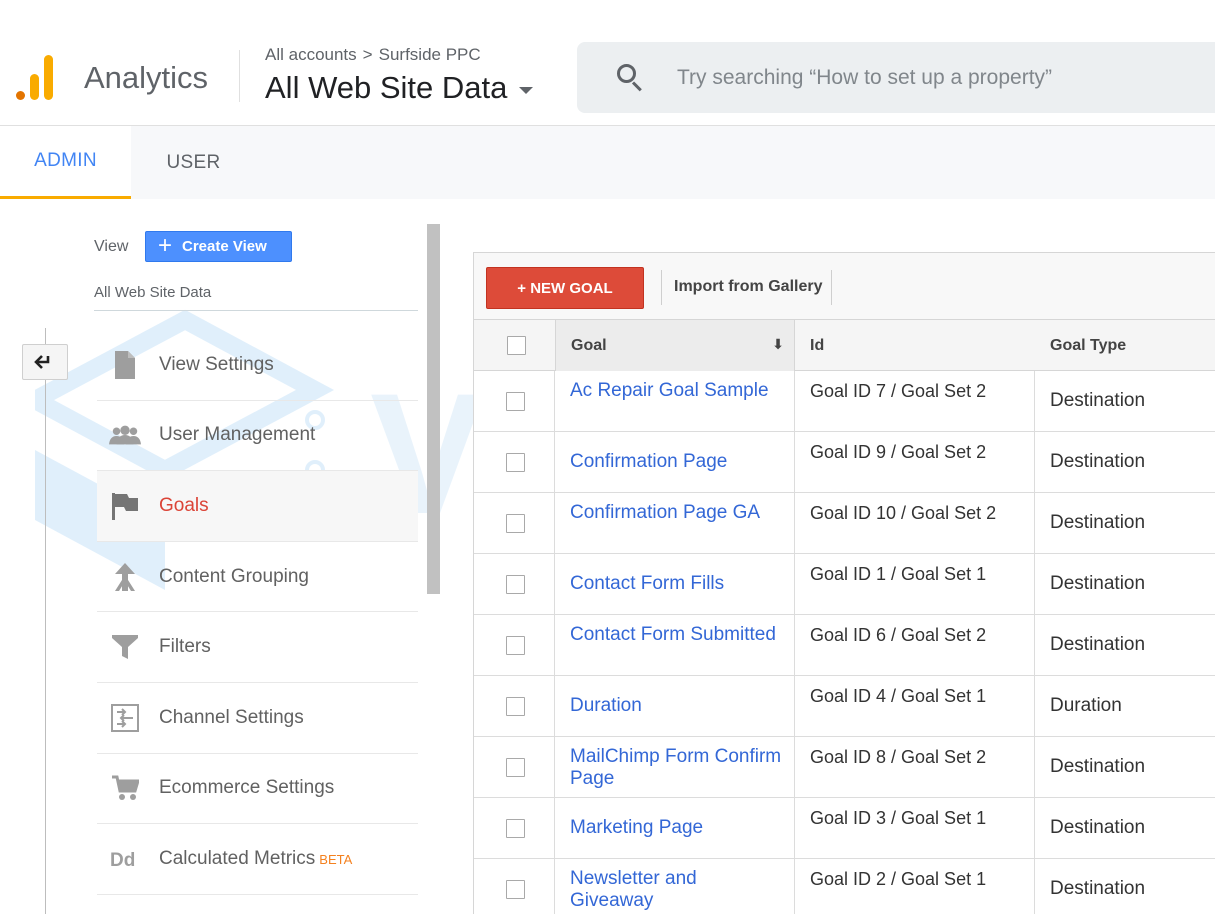 The width and height of the screenshot is (1215, 914). Describe the element at coordinates (45, 621) in the screenshot. I see `tree-line` at that location.